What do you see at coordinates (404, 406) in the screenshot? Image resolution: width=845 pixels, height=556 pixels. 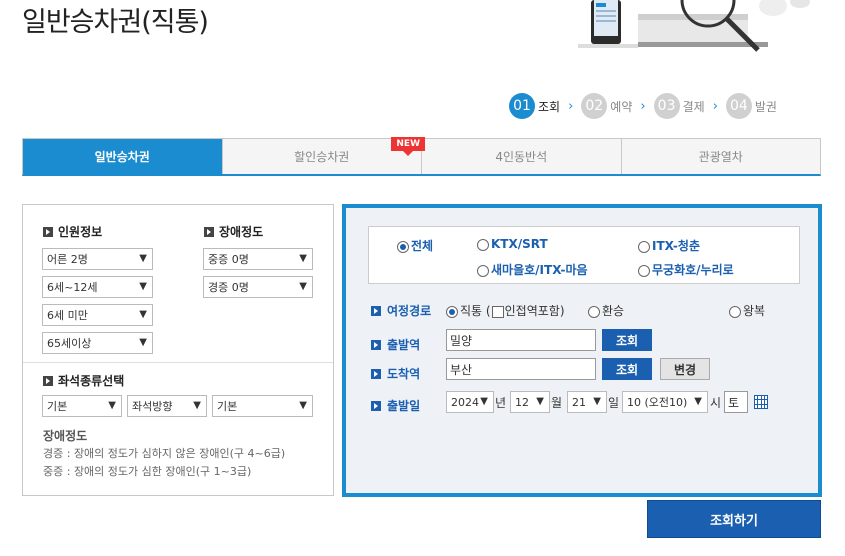 I see `date-label-text: 출발일` at bounding box center [404, 406].